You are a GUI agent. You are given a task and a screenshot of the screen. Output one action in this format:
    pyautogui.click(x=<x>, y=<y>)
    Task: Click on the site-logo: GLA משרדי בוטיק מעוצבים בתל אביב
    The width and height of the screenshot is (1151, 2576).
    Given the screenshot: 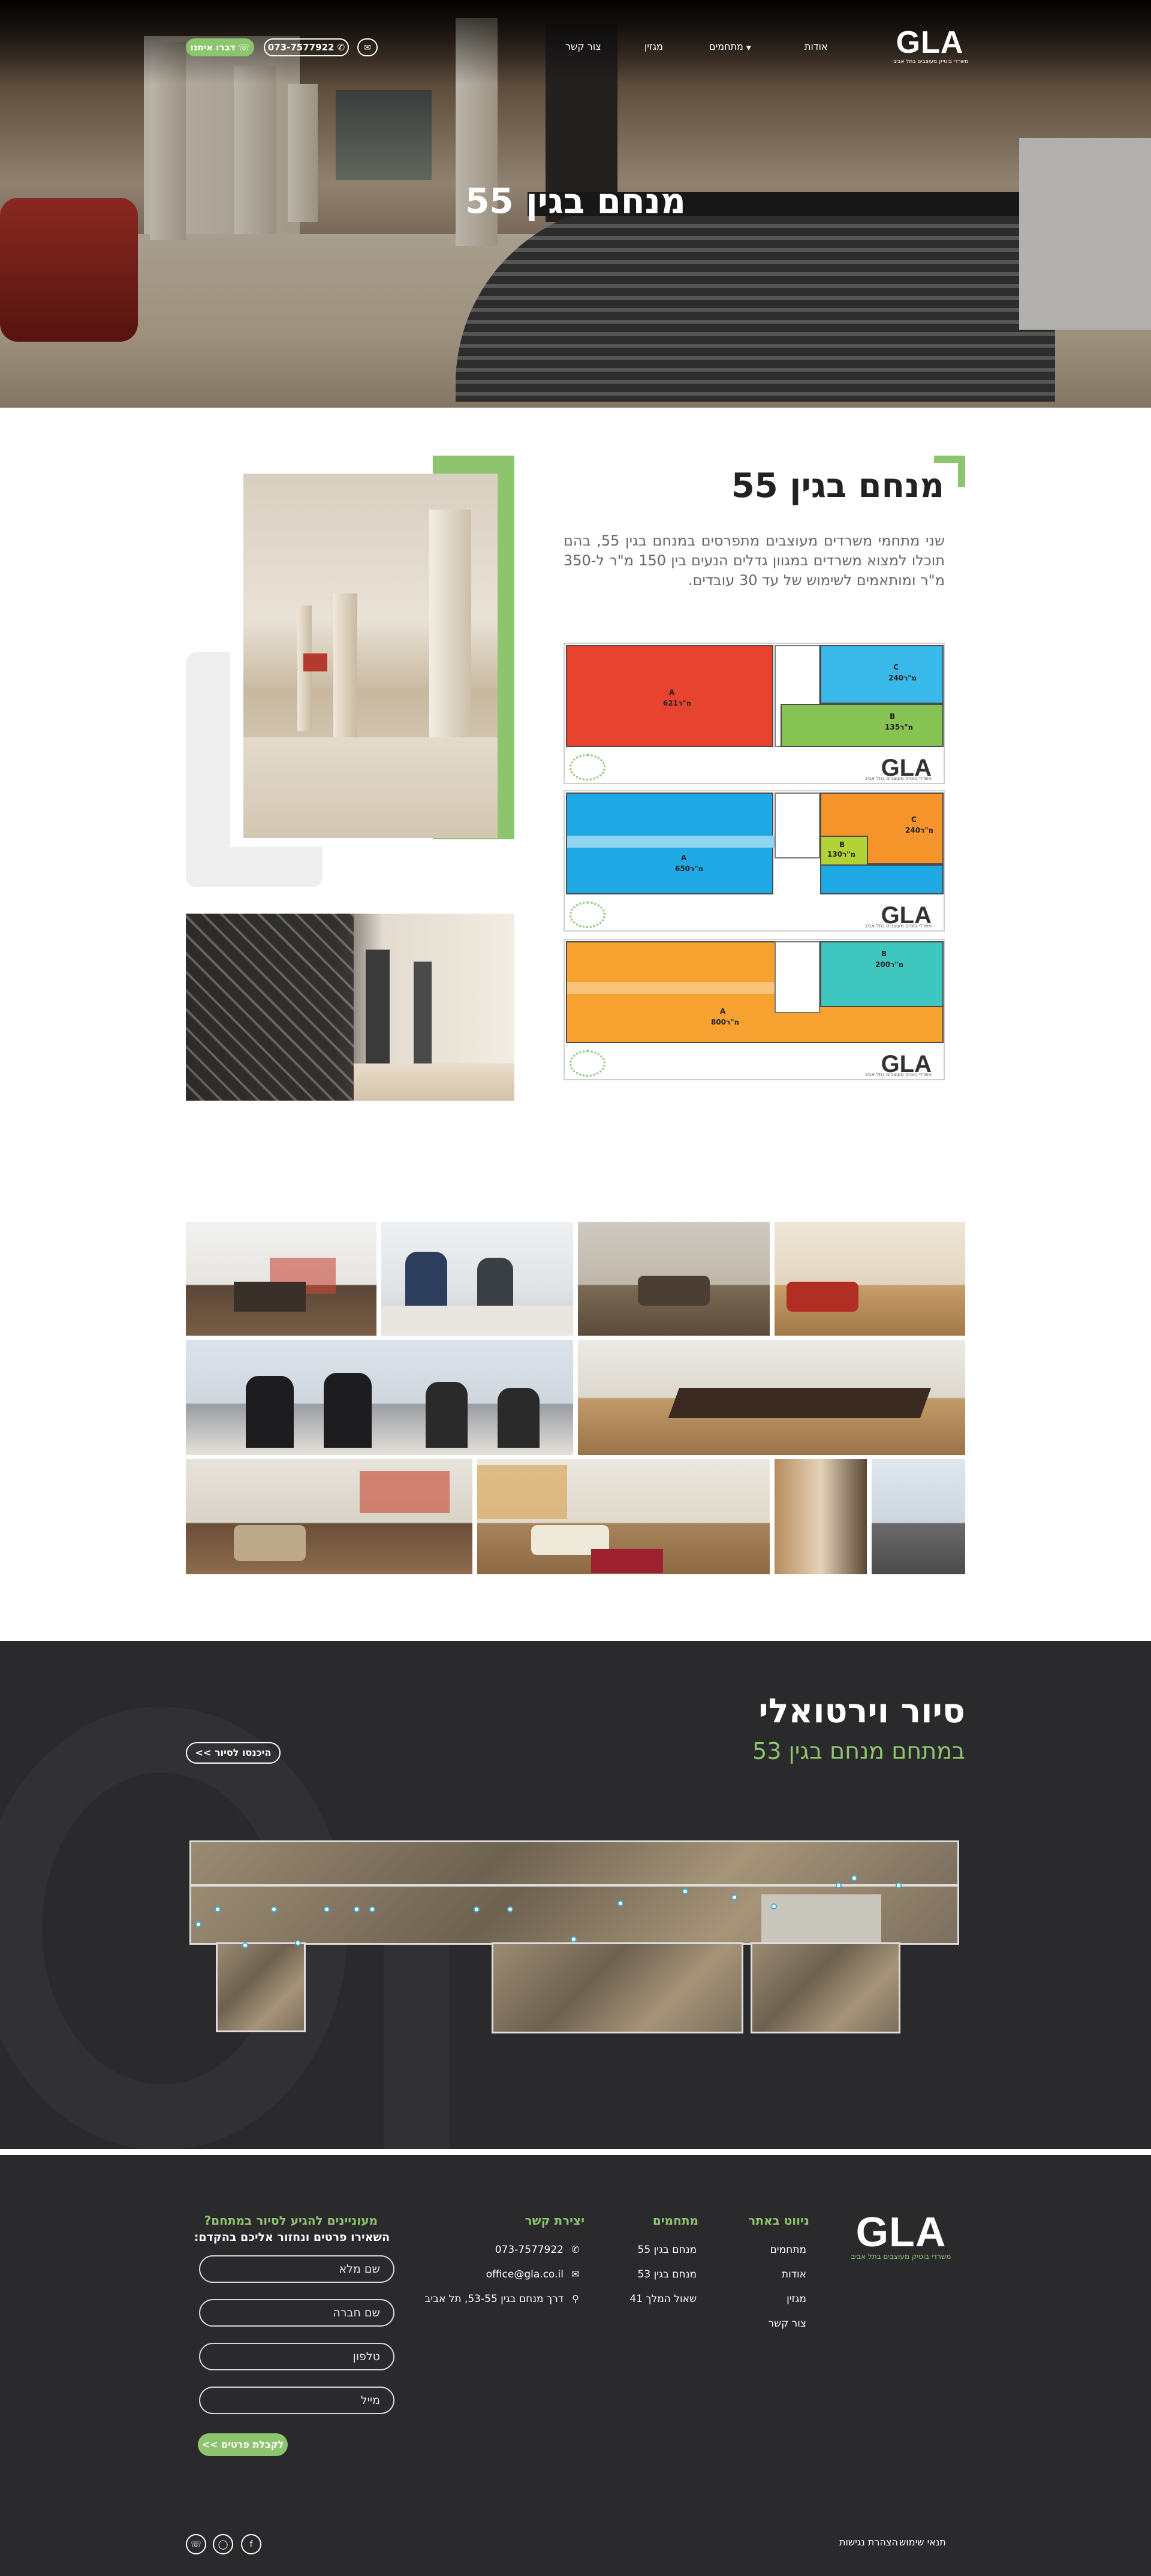 What is the action you would take?
    pyautogui.click(x=930, y=46)
    